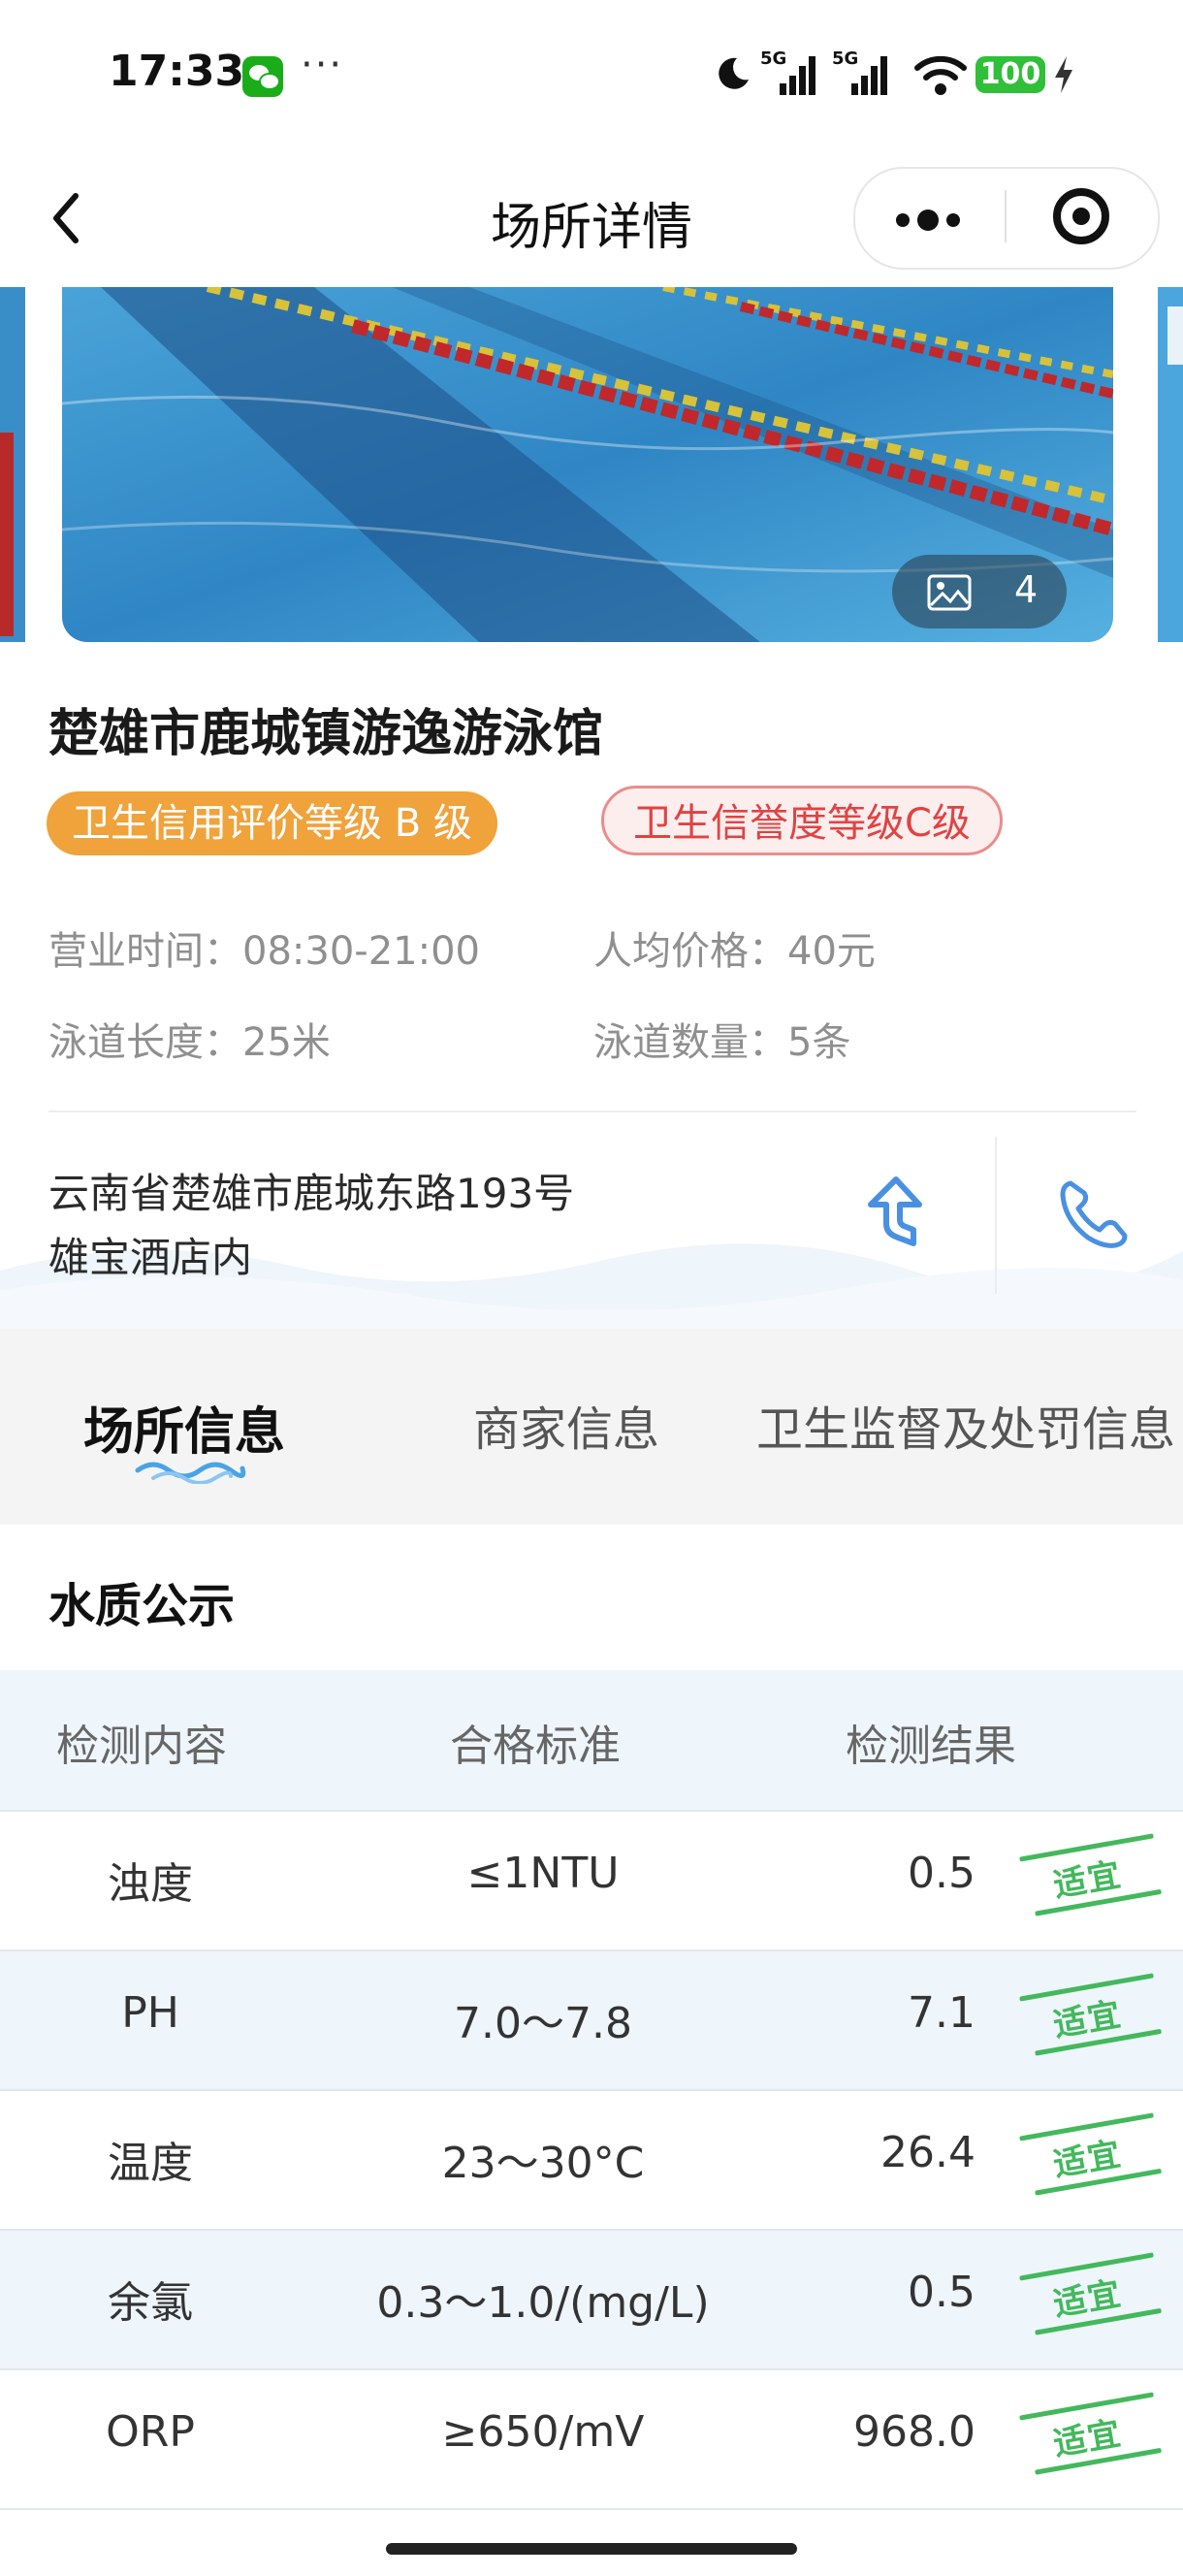  What do you see at coordinates (361, 951) in the screenshot?
I see `business-hours-value: 08:30-21:00` at bounding box center [361, 951].